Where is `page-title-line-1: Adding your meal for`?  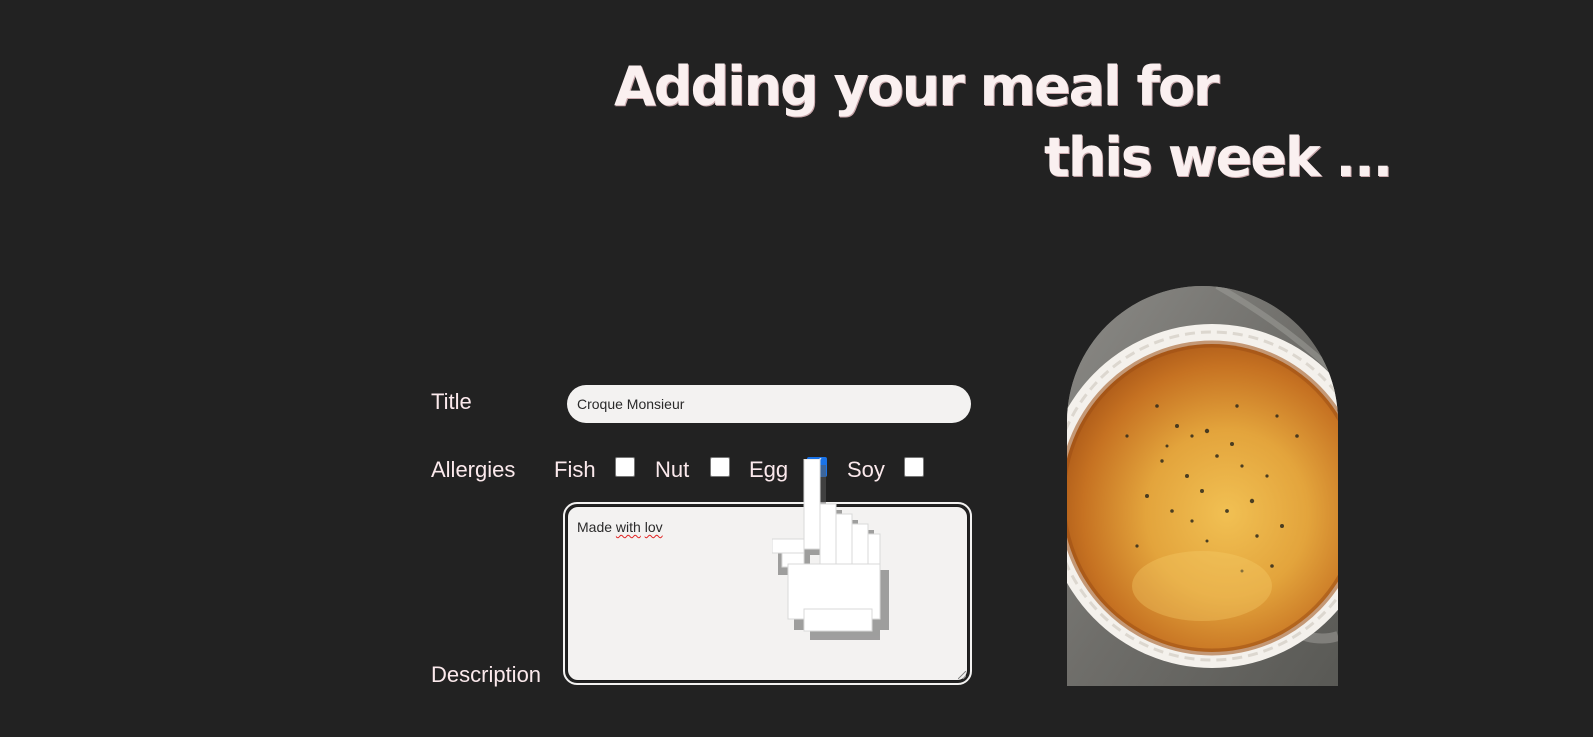 page-title-line-1: Adding your meal for is located at coordinates (917, 86).